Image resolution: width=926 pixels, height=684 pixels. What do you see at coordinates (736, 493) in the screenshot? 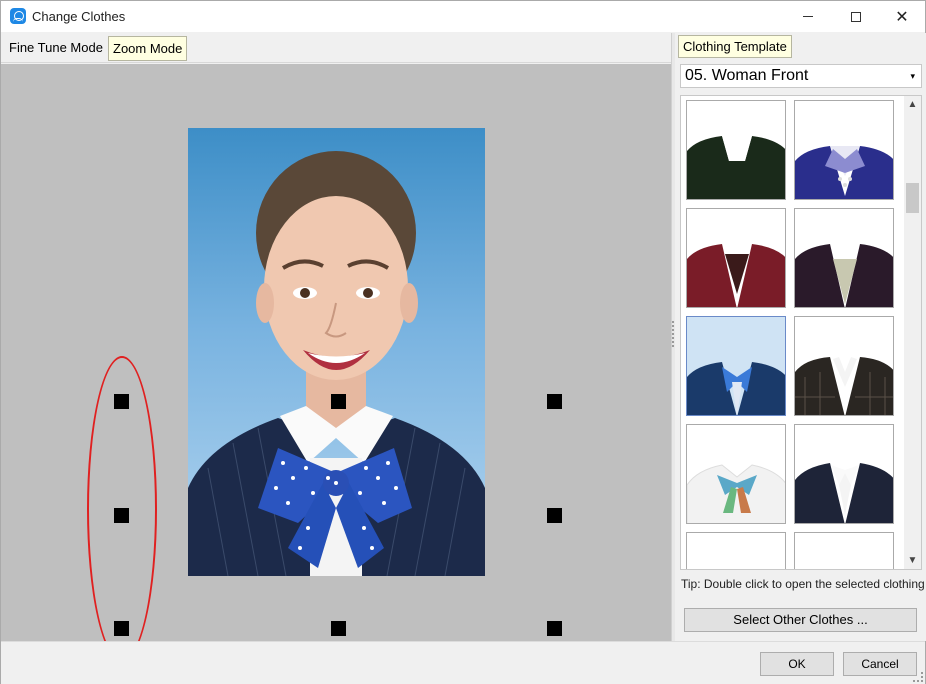
I see `white-blouse-scarf-clothing-icon` at bounding box center [736, 493].